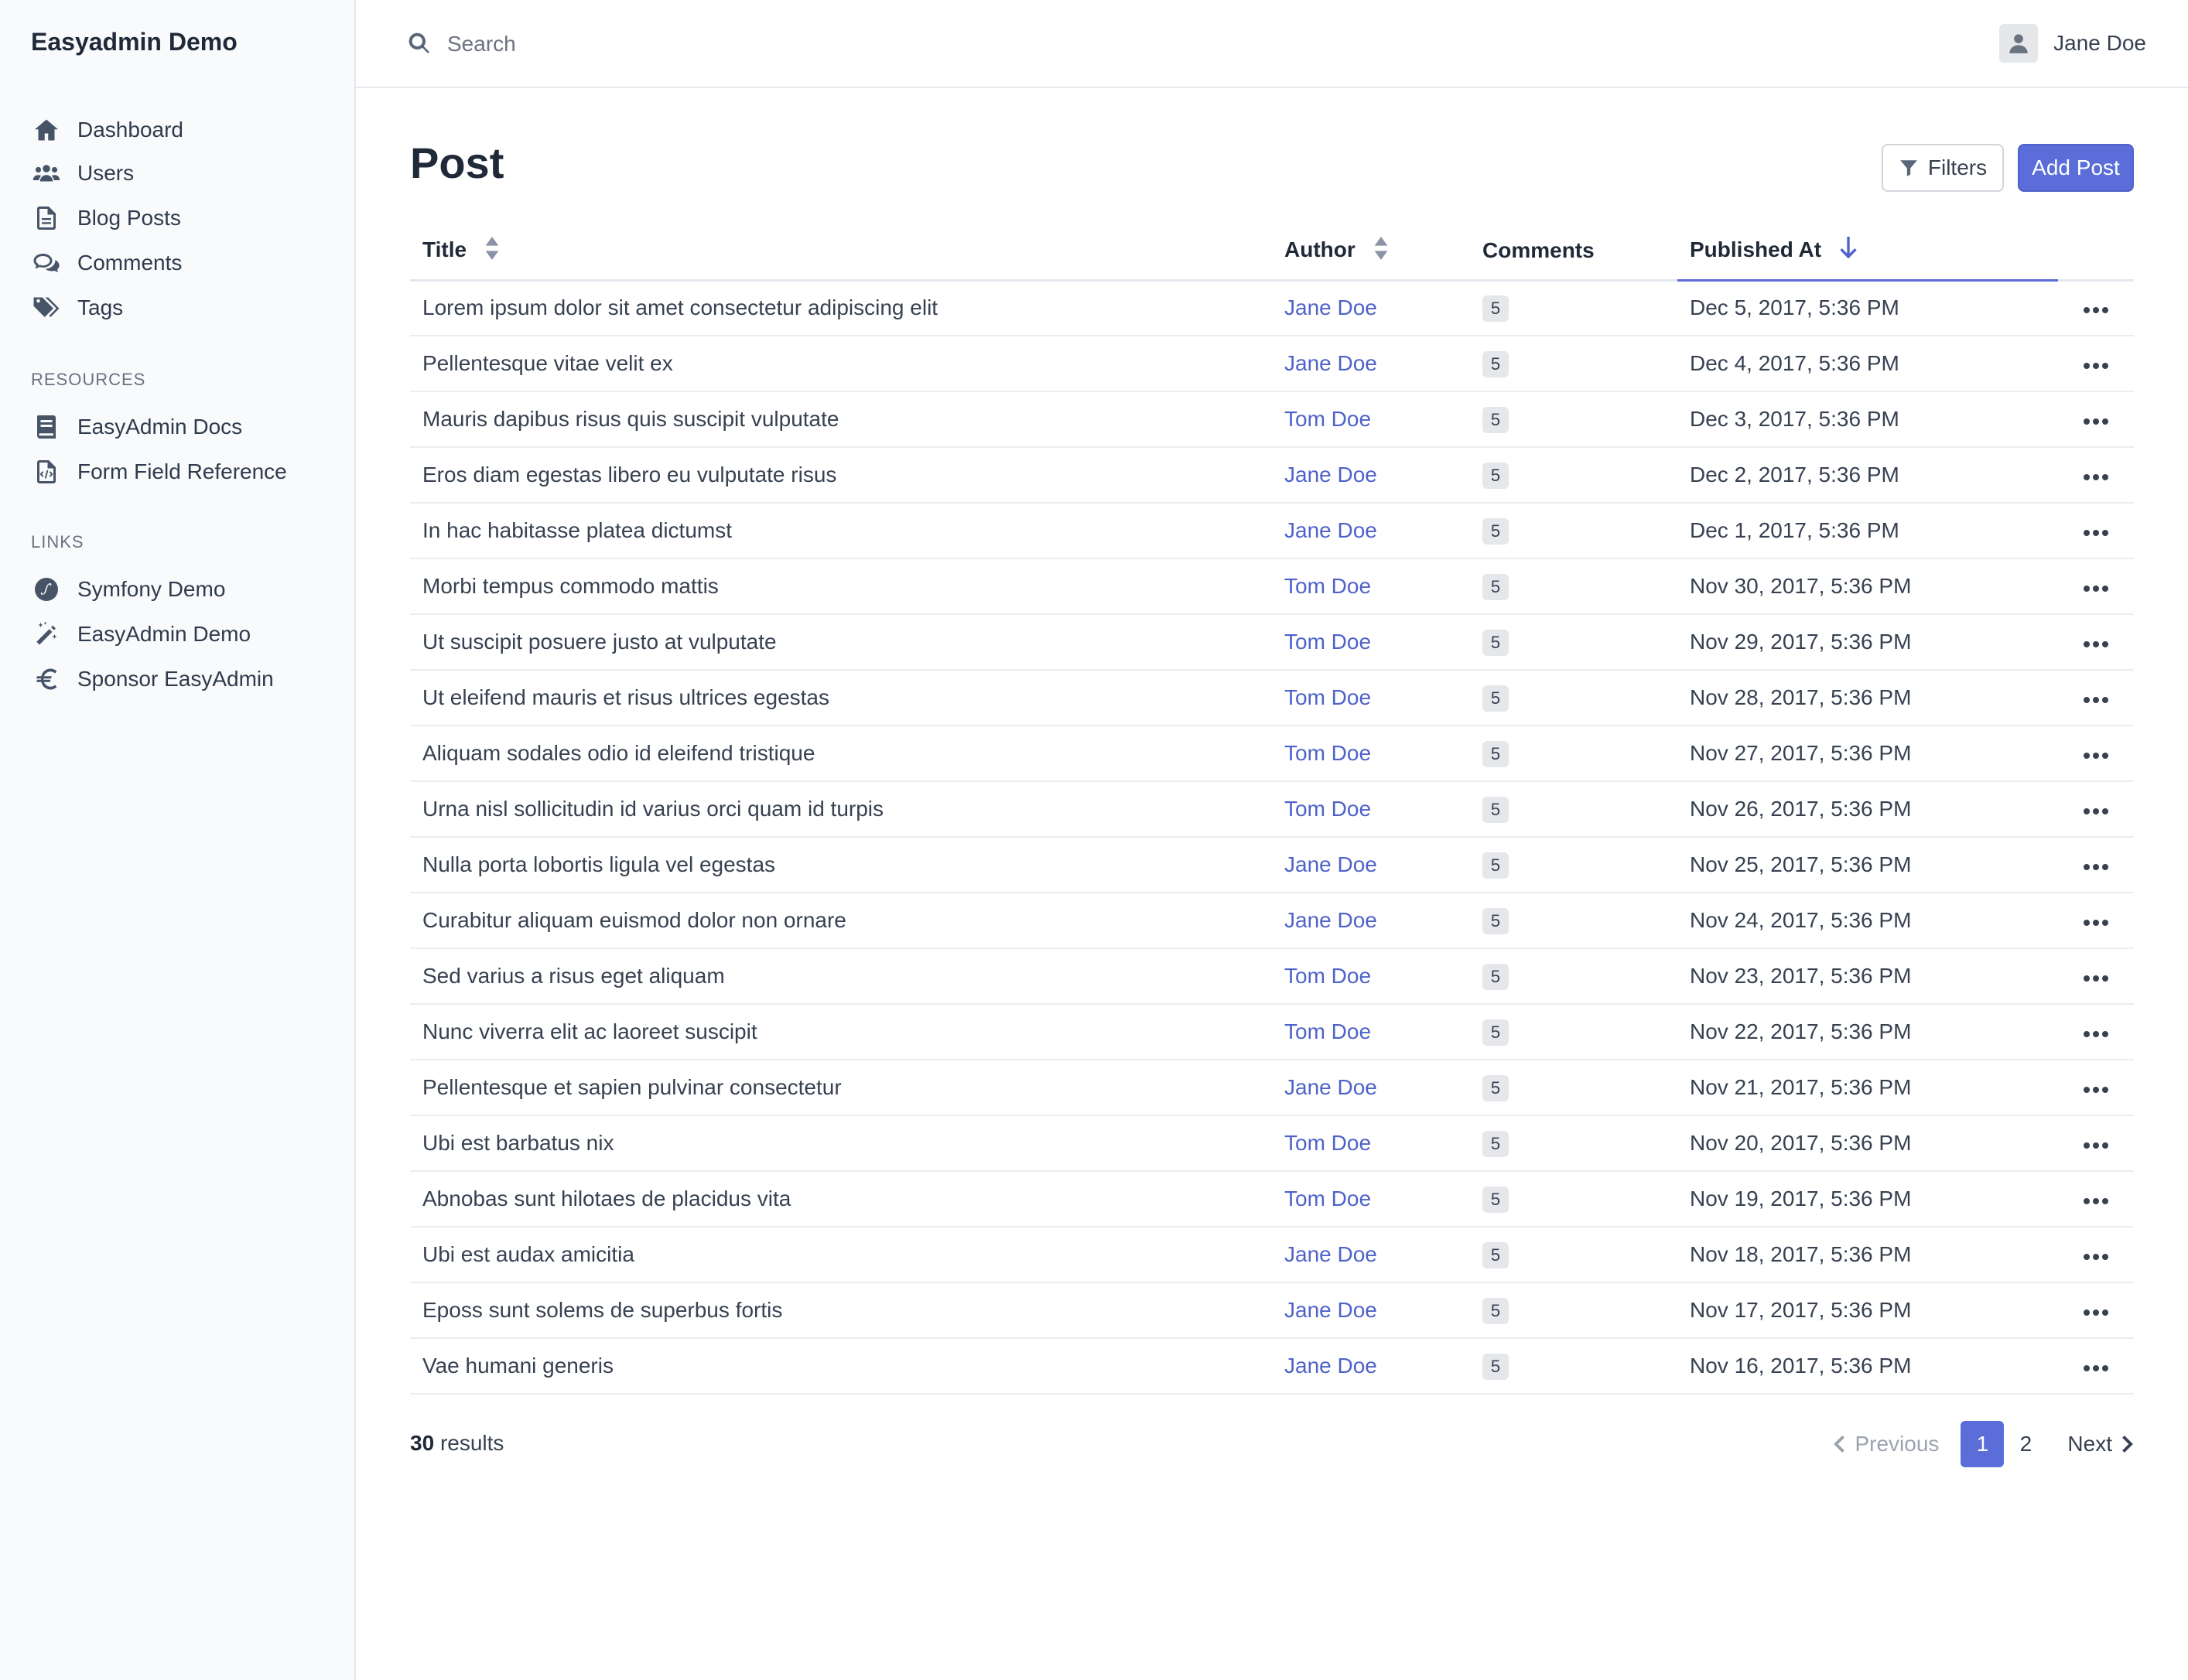 Image resolution: width=2188 pixels, height=1680 pixels. Describe the element at coordinates (82, 173) in the screenshot. I see `sidebar-item-users: Users` at that location.